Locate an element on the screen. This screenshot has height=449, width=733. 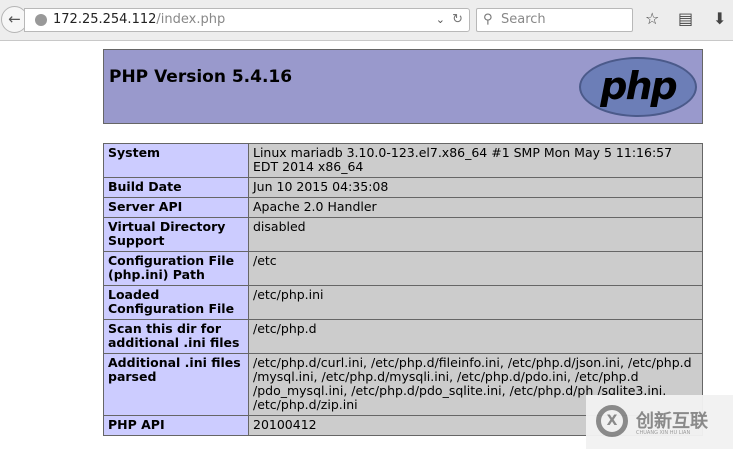
row-label: PHP API is located at coordinates (176, 425).